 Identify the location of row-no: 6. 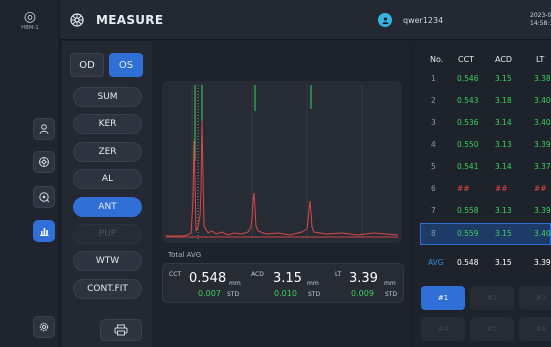
(433, 188).